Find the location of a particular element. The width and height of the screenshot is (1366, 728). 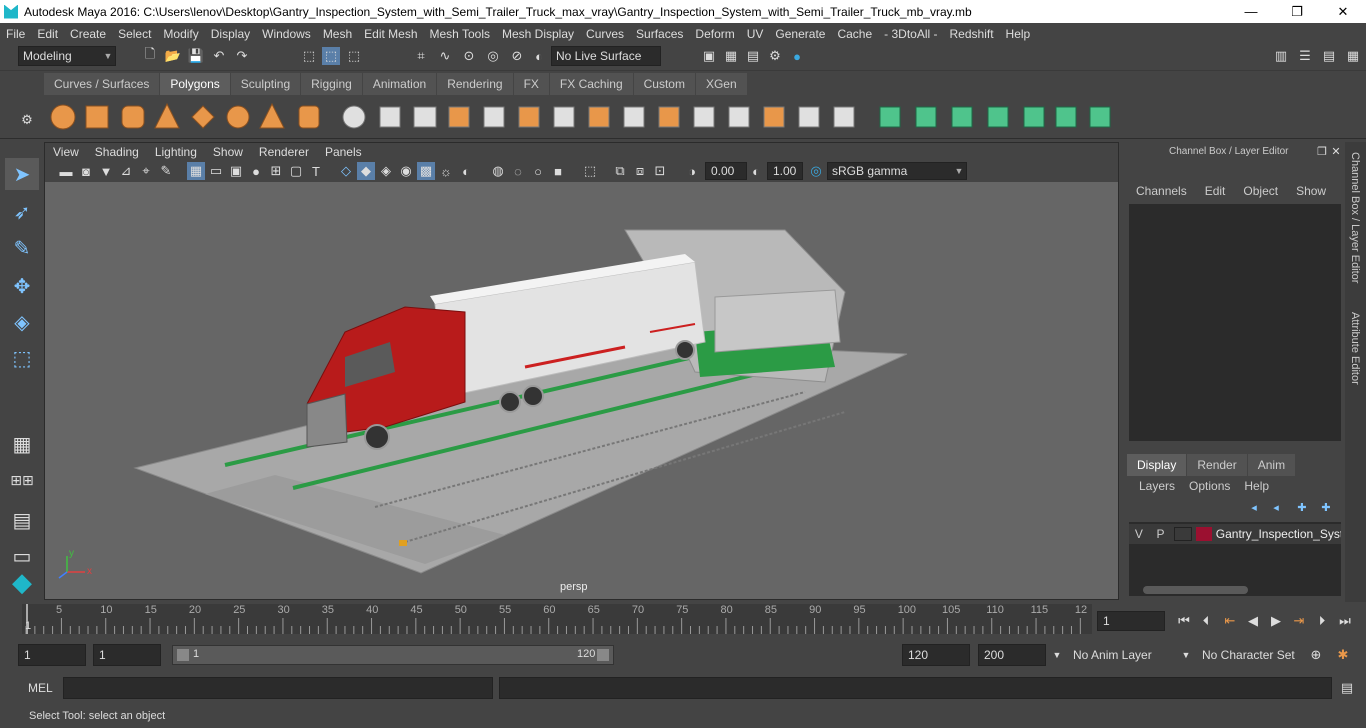

menu-modify: Modify is located at coordinates (180, 34).